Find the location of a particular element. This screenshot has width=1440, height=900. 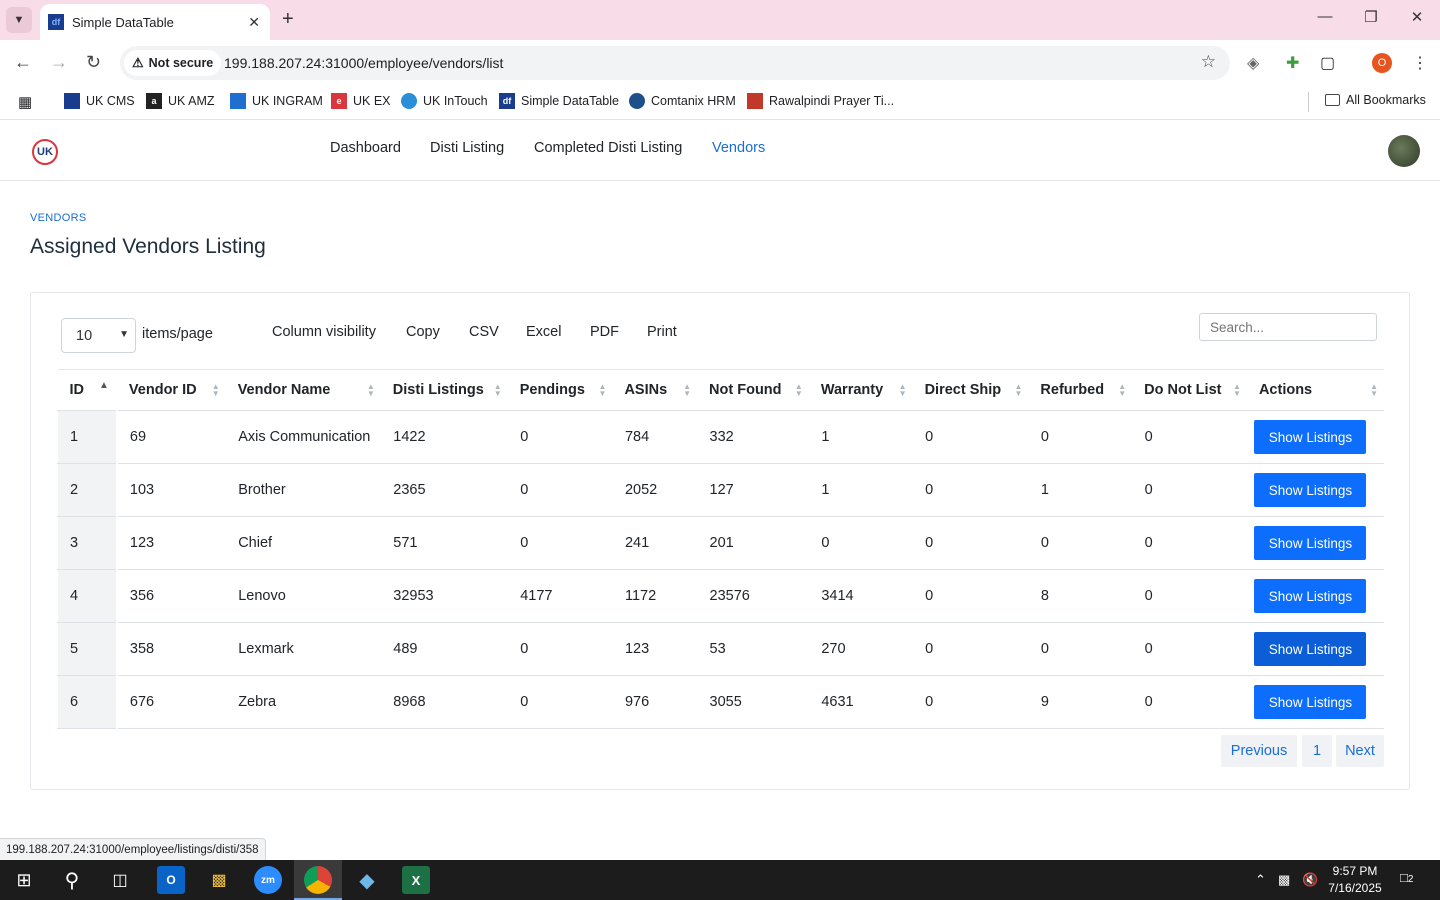

col-header-direct-ship: Direct Ship ▲ ▼ is located at coordinates (970, 390).